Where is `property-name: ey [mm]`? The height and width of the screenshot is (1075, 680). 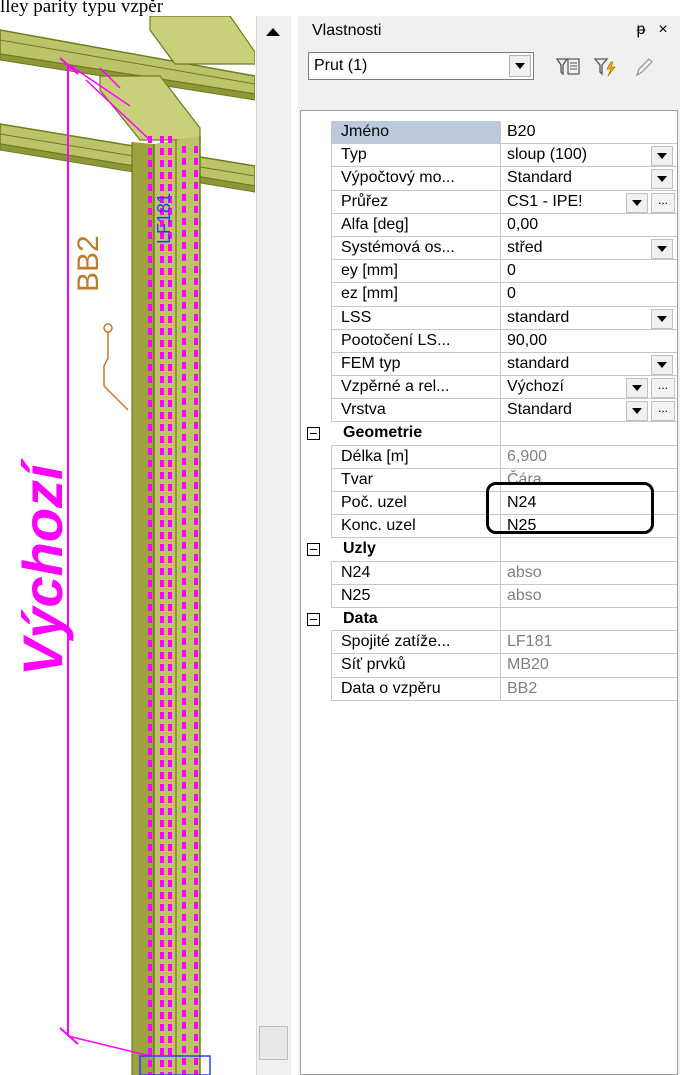
property-name: ey [mm] is located at coordinates (415, 272).